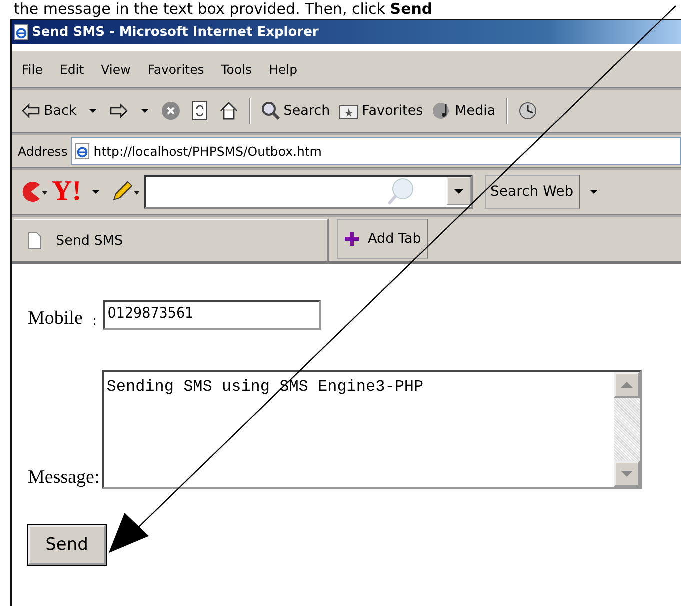 The width and height of the screenshot is (681, 606). What do you see at coordinates (116, 69) in the screenshot?
I see `menu-item: View` at bounding box center [116, 69].